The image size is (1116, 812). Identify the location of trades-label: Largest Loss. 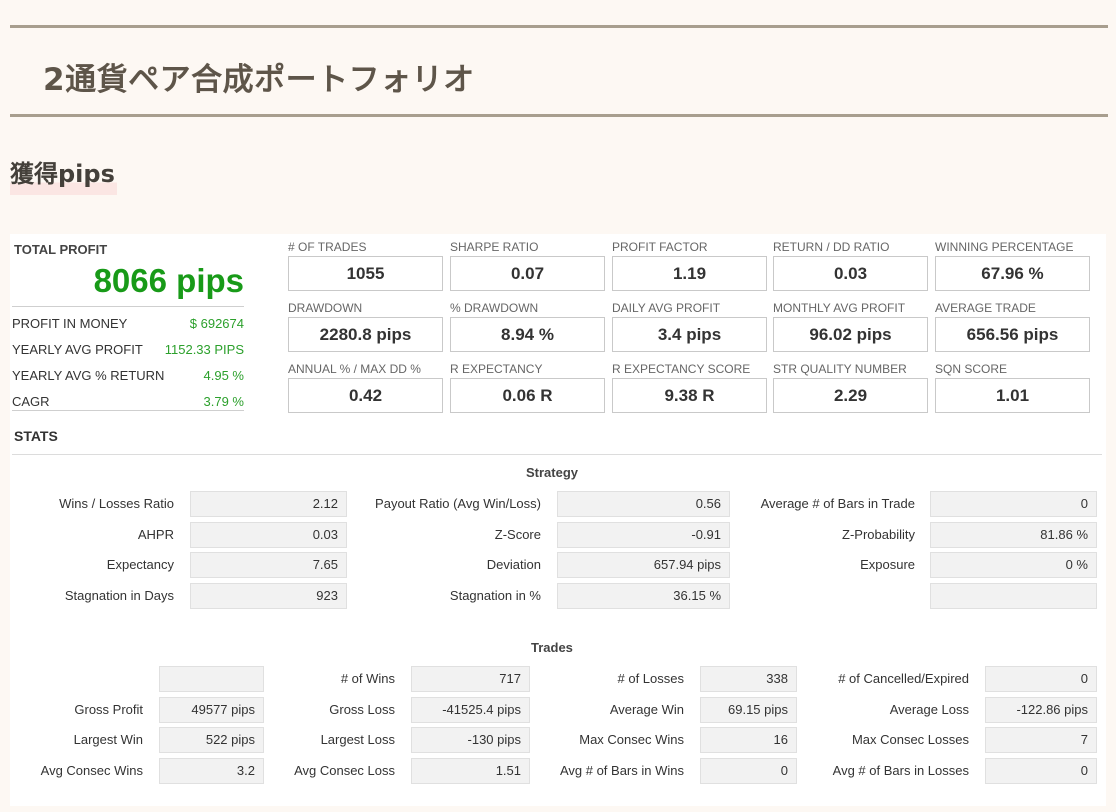
(357, 739).